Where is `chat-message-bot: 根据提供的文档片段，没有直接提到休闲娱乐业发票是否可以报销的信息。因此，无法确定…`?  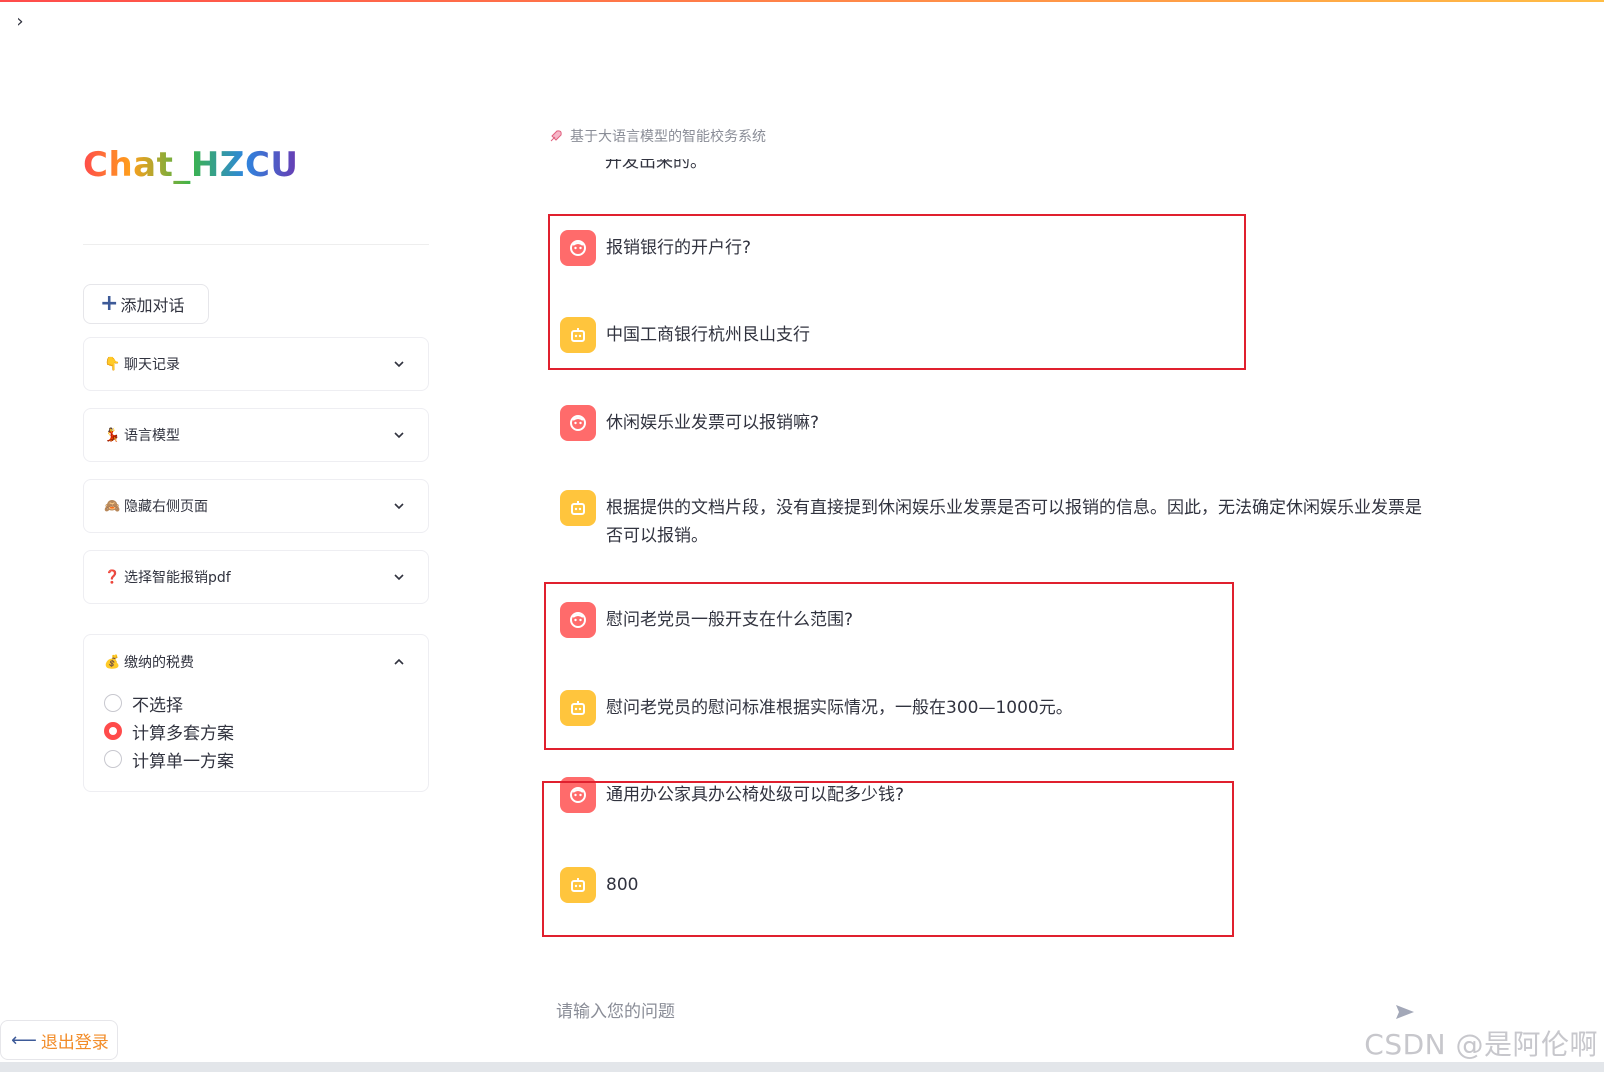
chat-message-bot: 根据提供的文档片段，没有直接提到休闲娱乐业发票是否可以报销的信息。因此，无法确定… is located at coordinates (998, 520).